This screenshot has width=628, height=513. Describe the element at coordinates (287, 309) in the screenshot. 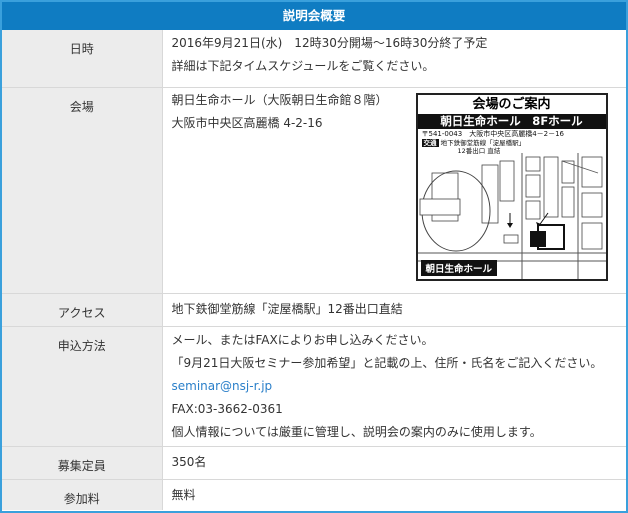

I see `access-text: 地下鉄御堂筋線「淀屋橋駅」12番出口直結` at that location.